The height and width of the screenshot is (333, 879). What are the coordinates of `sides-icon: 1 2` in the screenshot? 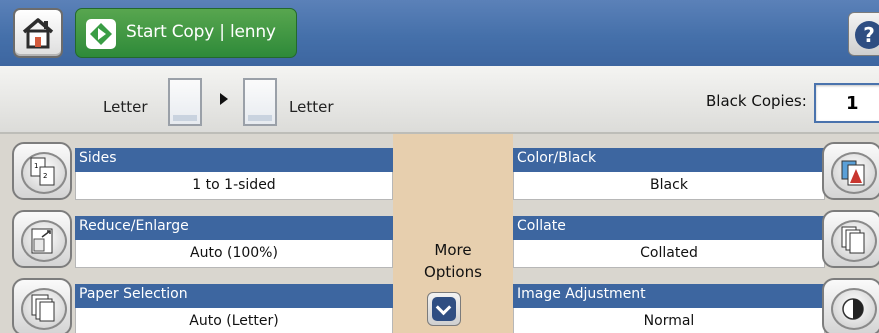 It's located at (42, 171).